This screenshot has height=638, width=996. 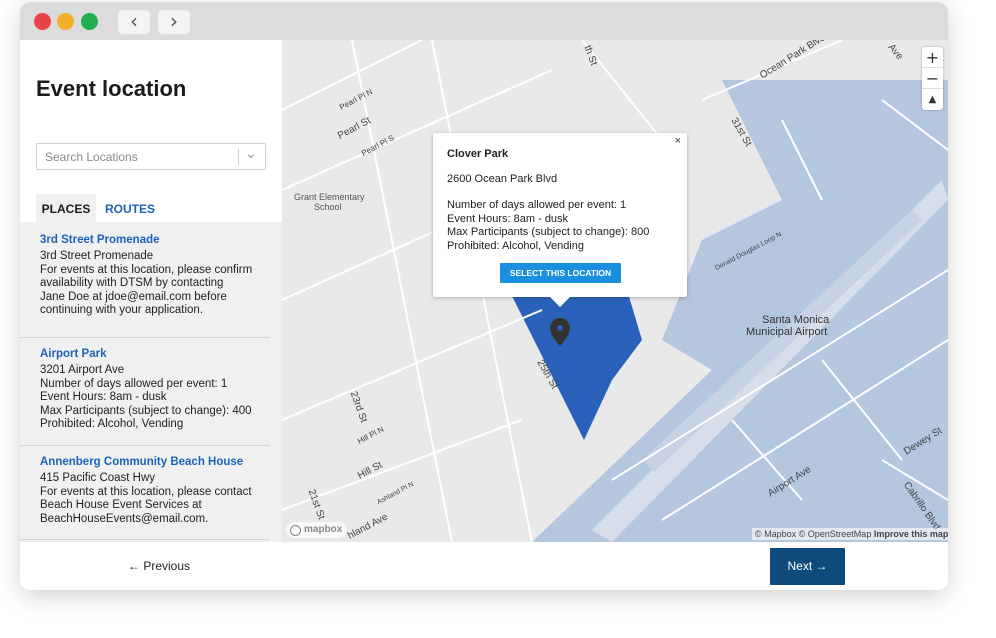 I want to click on place-line: 3201 Airport Ave, so click(x=82, y=370).